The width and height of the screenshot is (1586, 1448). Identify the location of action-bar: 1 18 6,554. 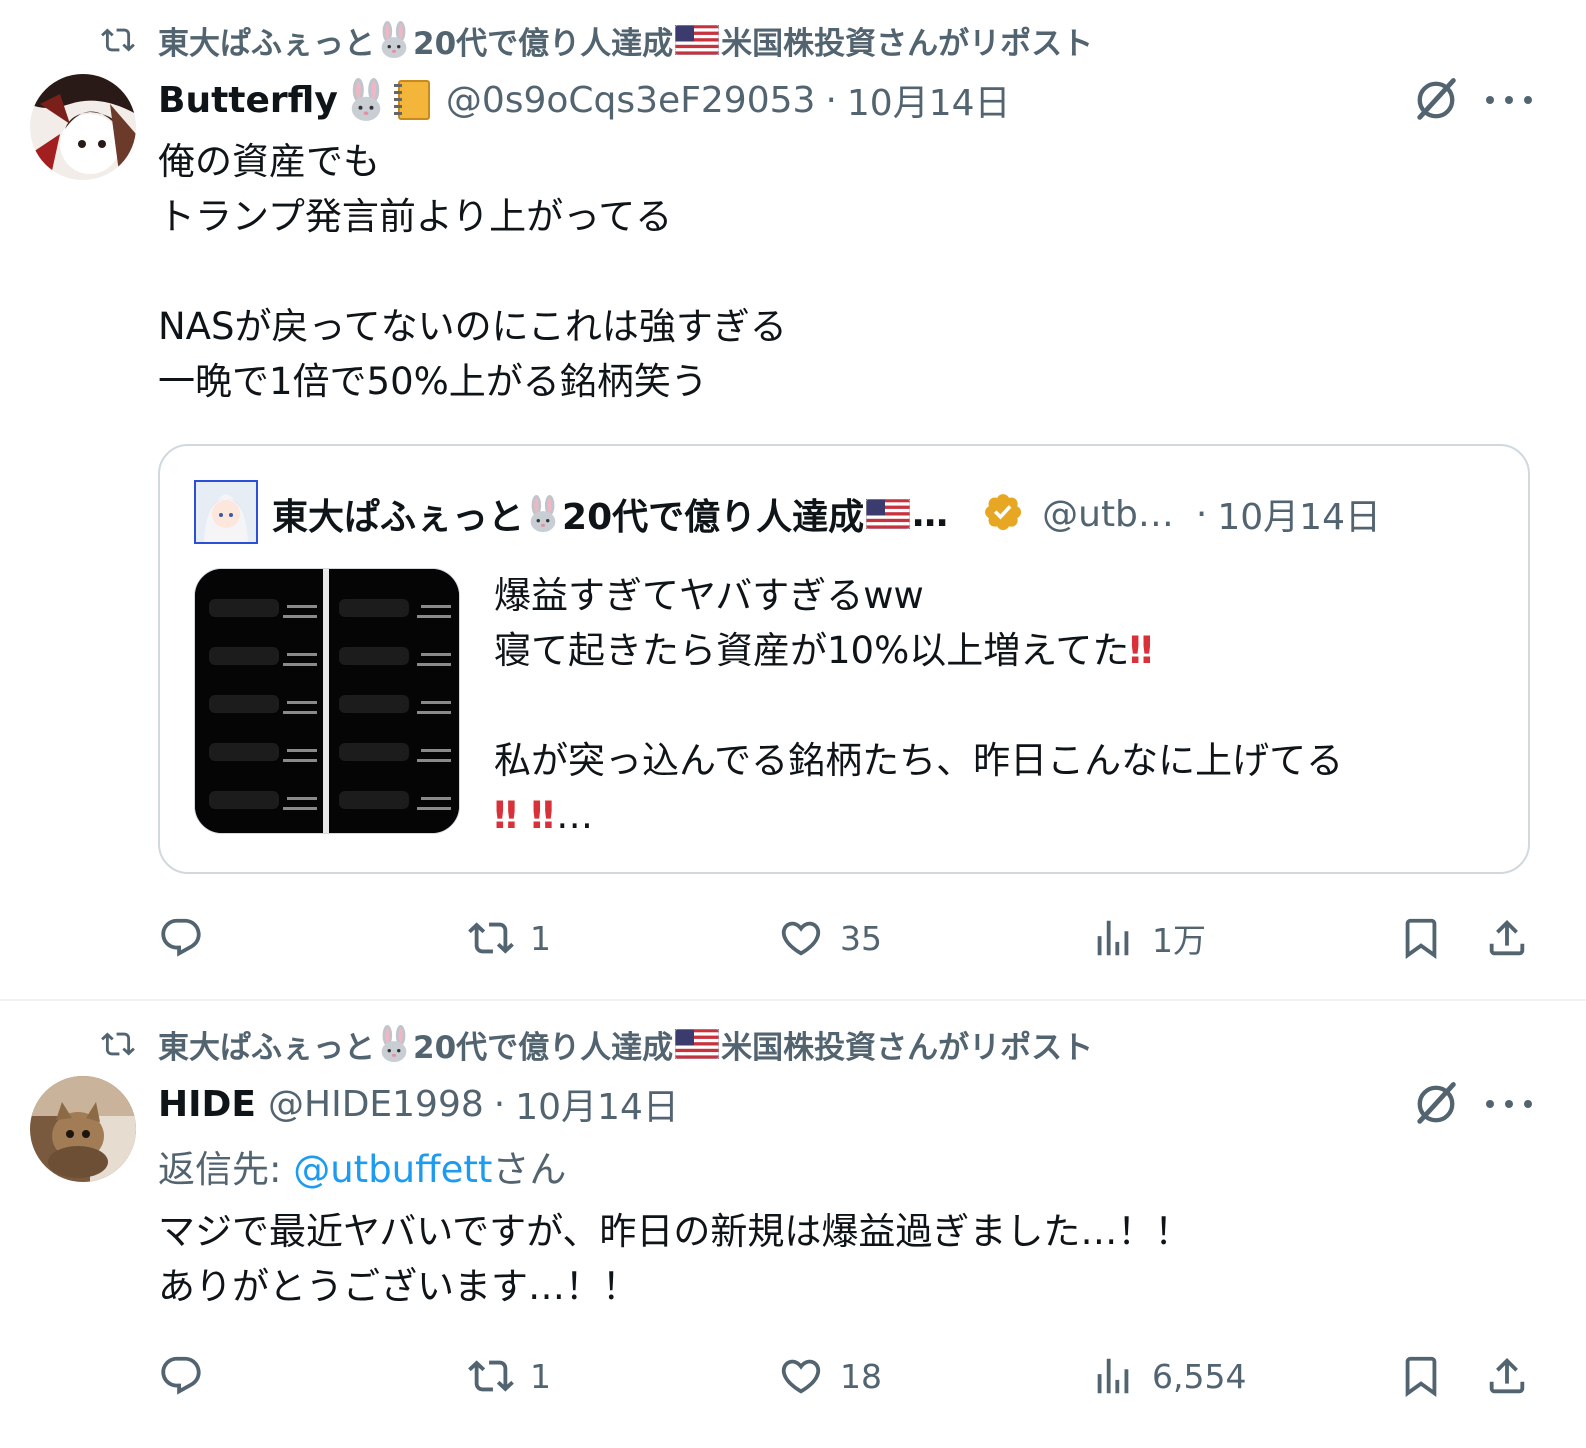
(848, 1376).